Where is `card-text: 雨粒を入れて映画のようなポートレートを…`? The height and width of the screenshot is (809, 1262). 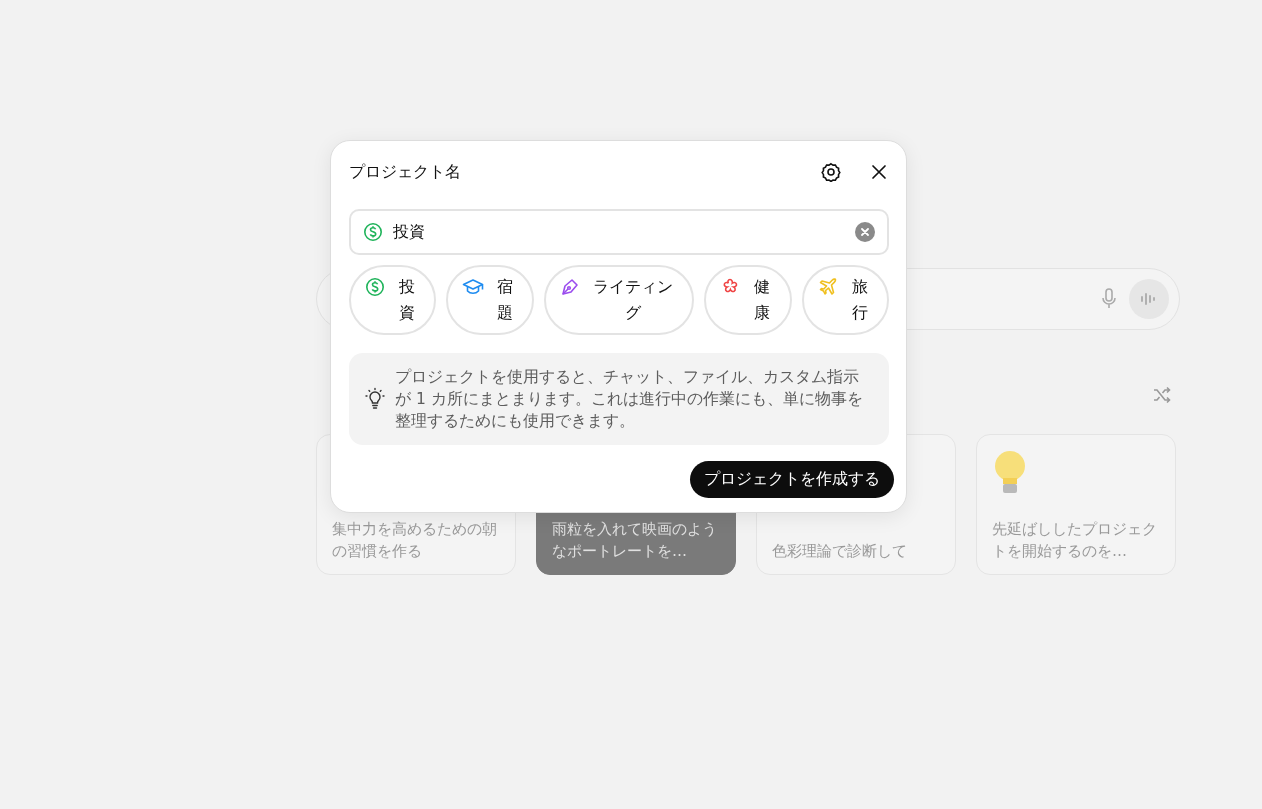
card-text: 雨粒を入れて映画のようなポートレートを… is located at coordinates (635, 540).